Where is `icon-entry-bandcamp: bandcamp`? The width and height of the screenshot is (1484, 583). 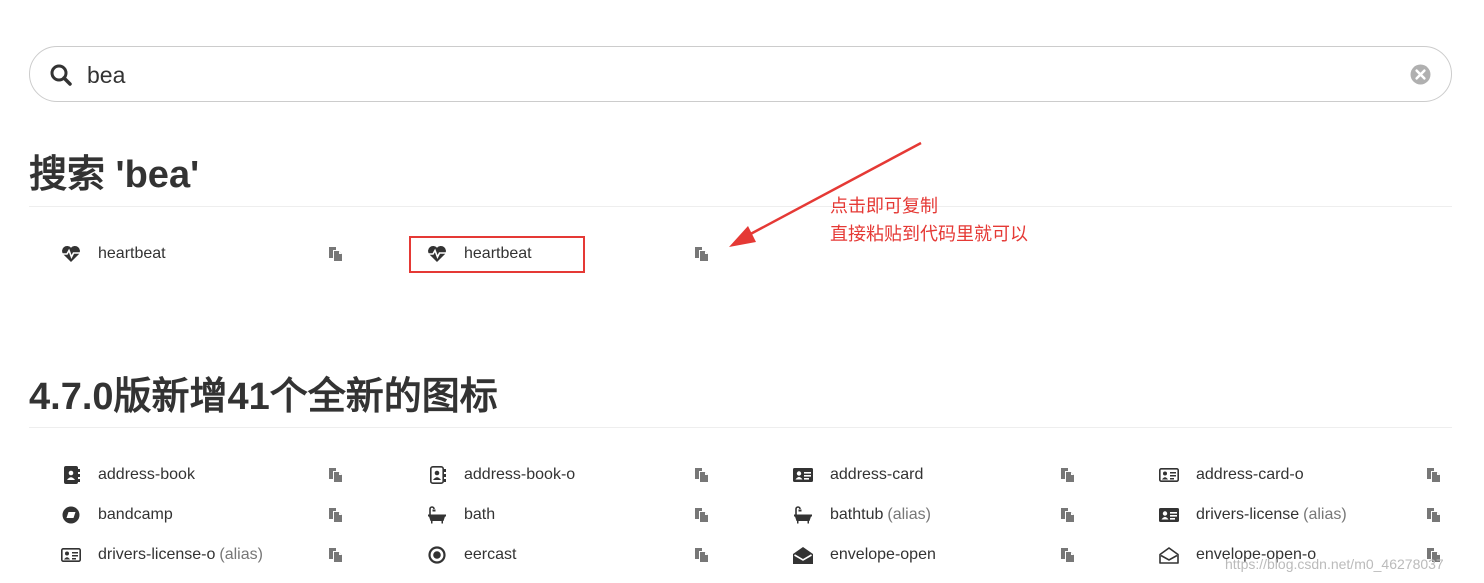
icon-entry-bandcamp: bandcamp is located at coordinates (211, 515).